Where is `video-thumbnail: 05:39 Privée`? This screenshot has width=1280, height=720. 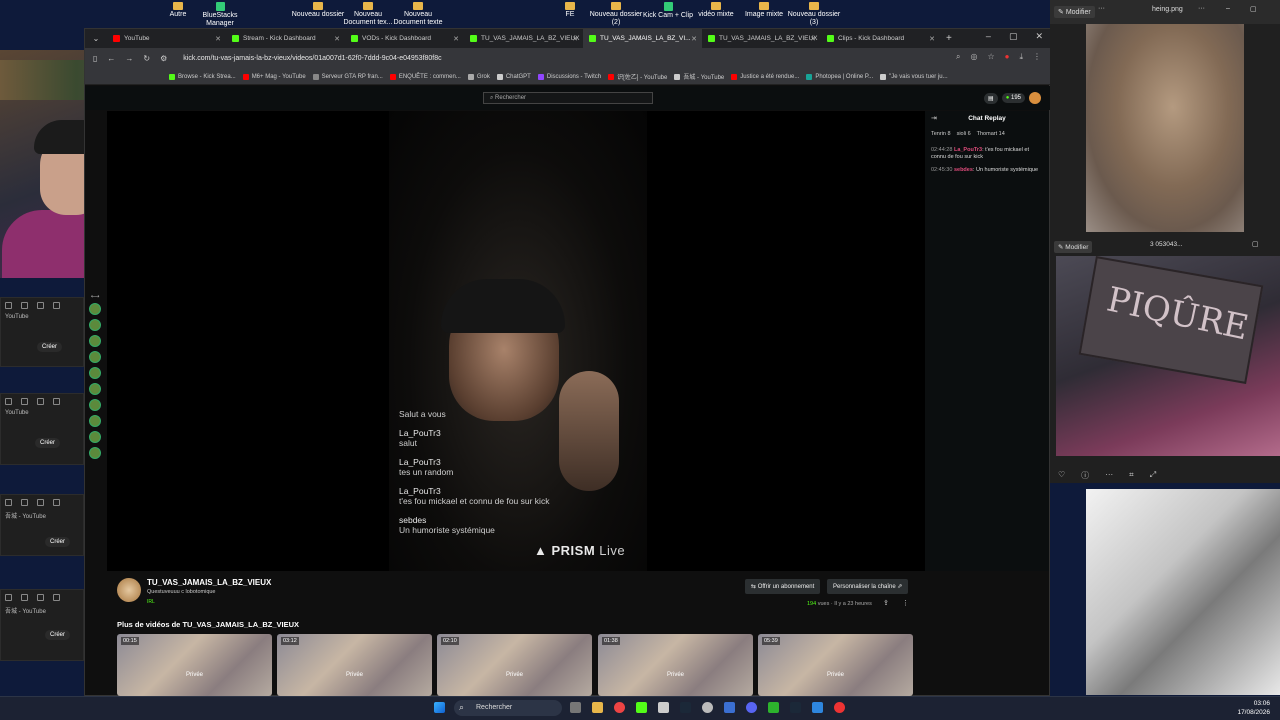
video-thumbnail: 05:39 Privée is located at coordinates (835, 665).